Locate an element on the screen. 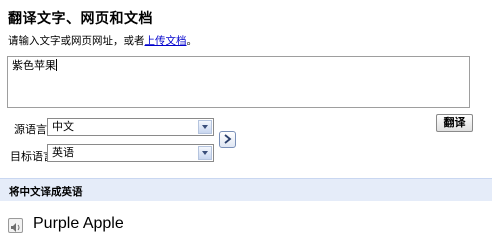 The width and height of the screenshot is (500, 243). text-cursor is located at coordinates (56, 65).